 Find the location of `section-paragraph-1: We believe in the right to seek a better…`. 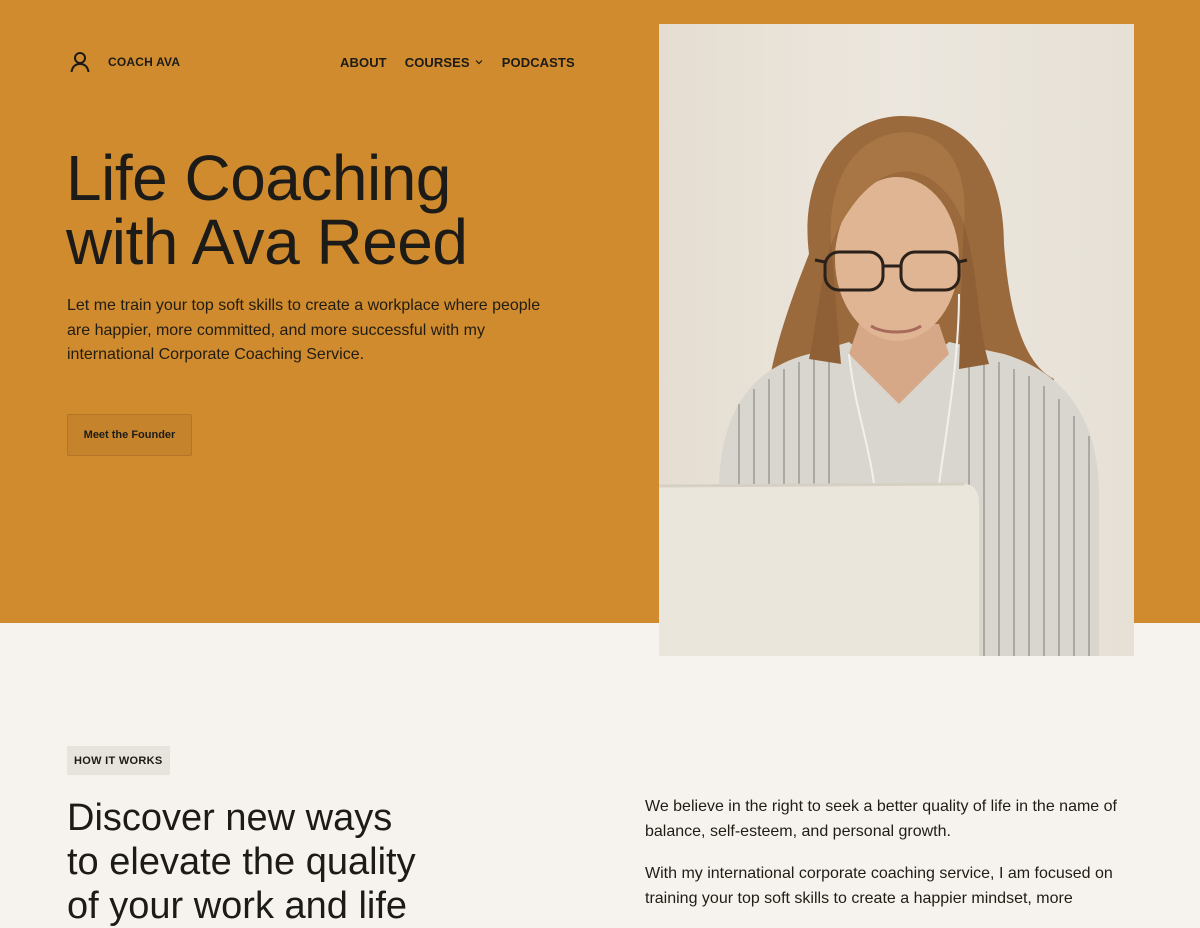

section-paragraph-1: We believe in the right to seek a better… is located at coordinates (881, 819).